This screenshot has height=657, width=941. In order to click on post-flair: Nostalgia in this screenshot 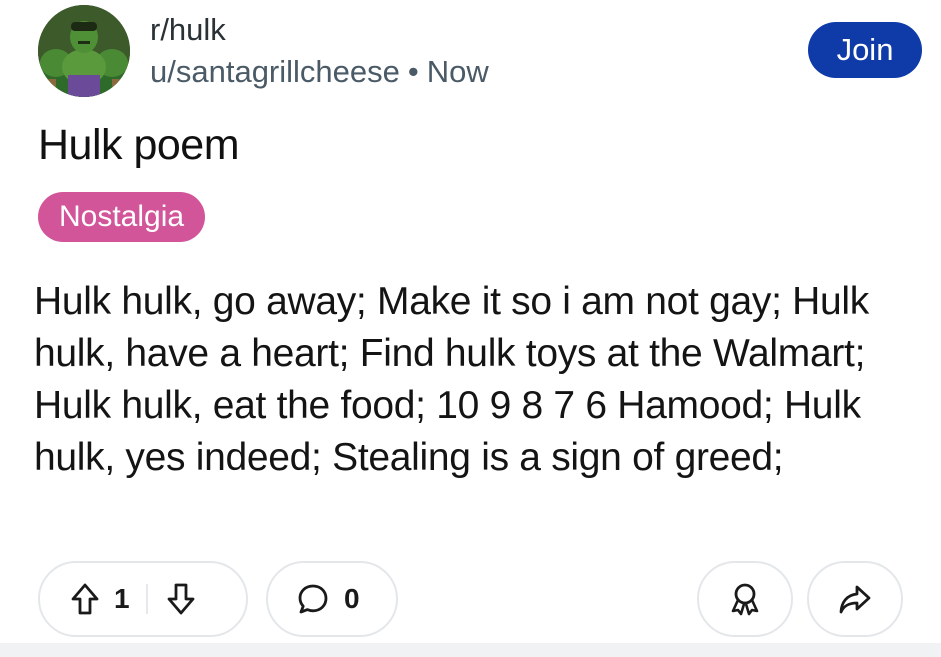, I will do `click(122, 217)`.